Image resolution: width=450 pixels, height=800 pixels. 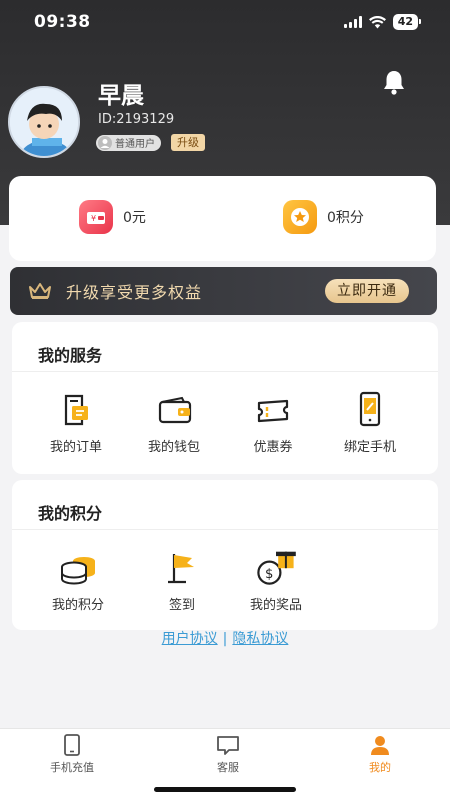 I want to click on phone-bind-icon, so click(x=370, y=409).